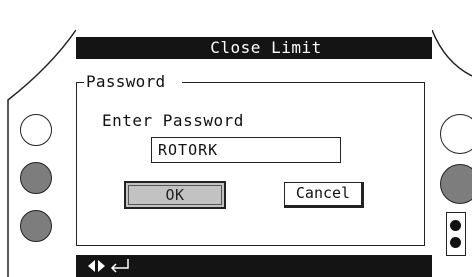 This screenshot has height=277, width=472. Describe the element at coordinates (36, 178) in the screenshot. I see `left-middle-button` at that location.